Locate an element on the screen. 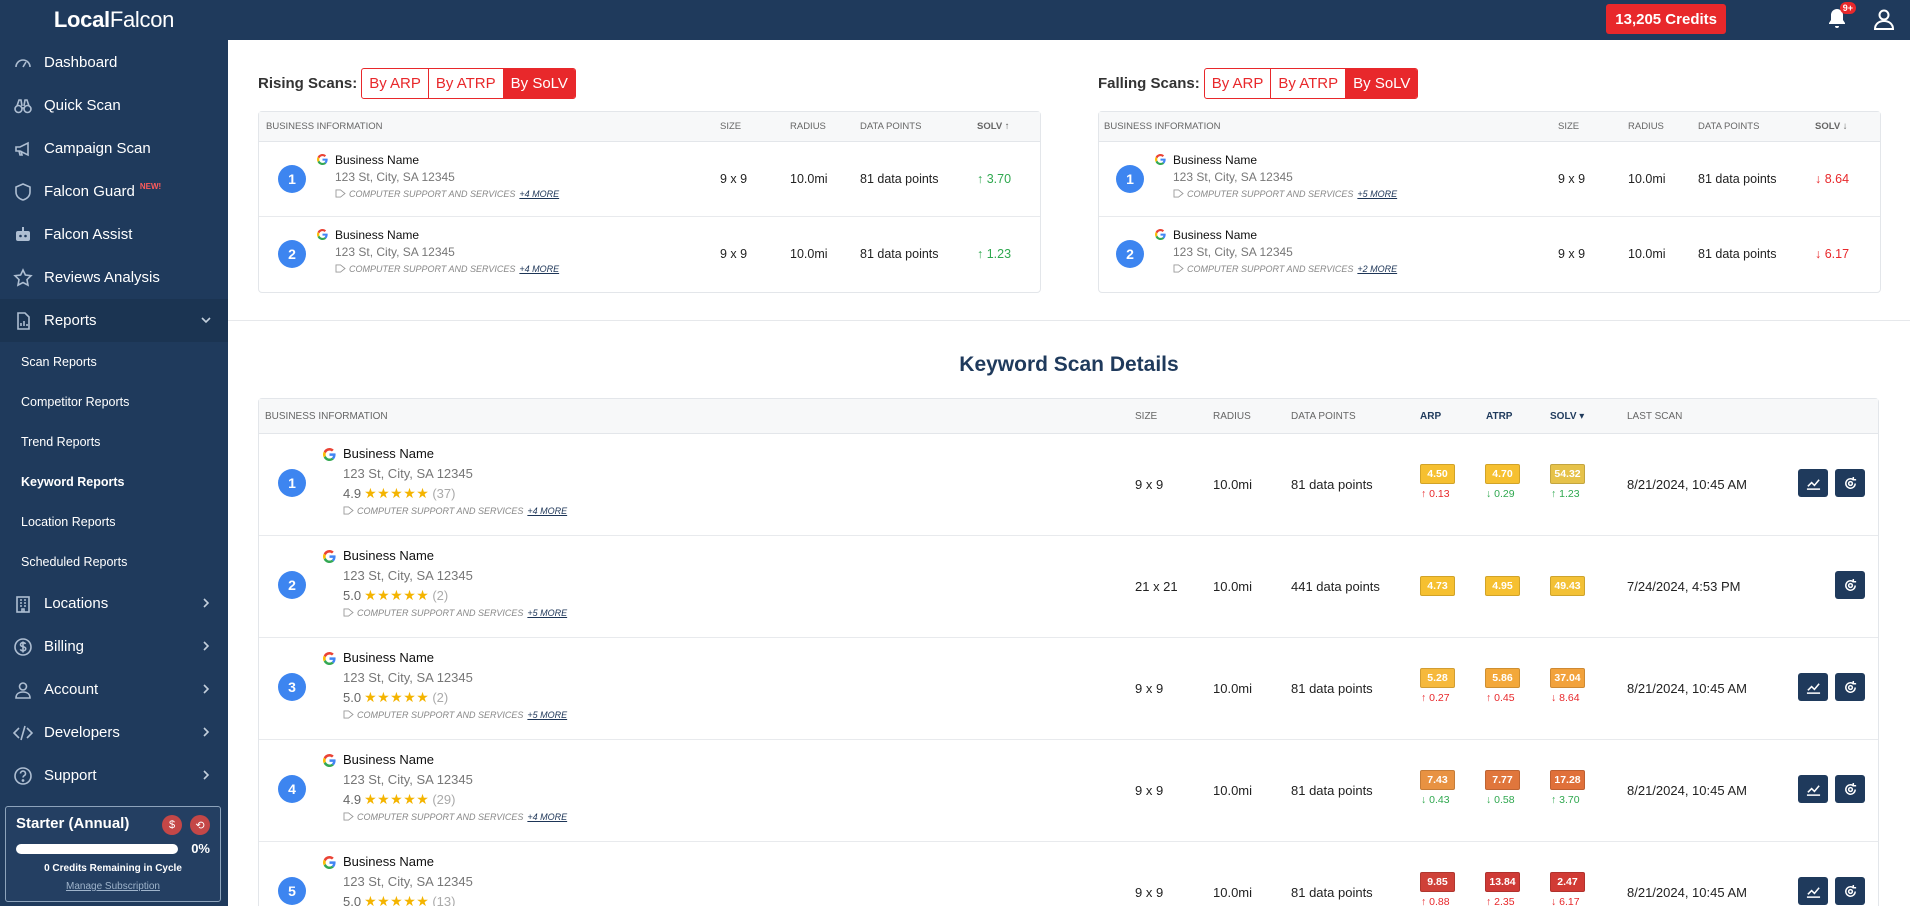  sidebar-item-falcon-assist: Falcon Assist is located at coordinates (114, 234).